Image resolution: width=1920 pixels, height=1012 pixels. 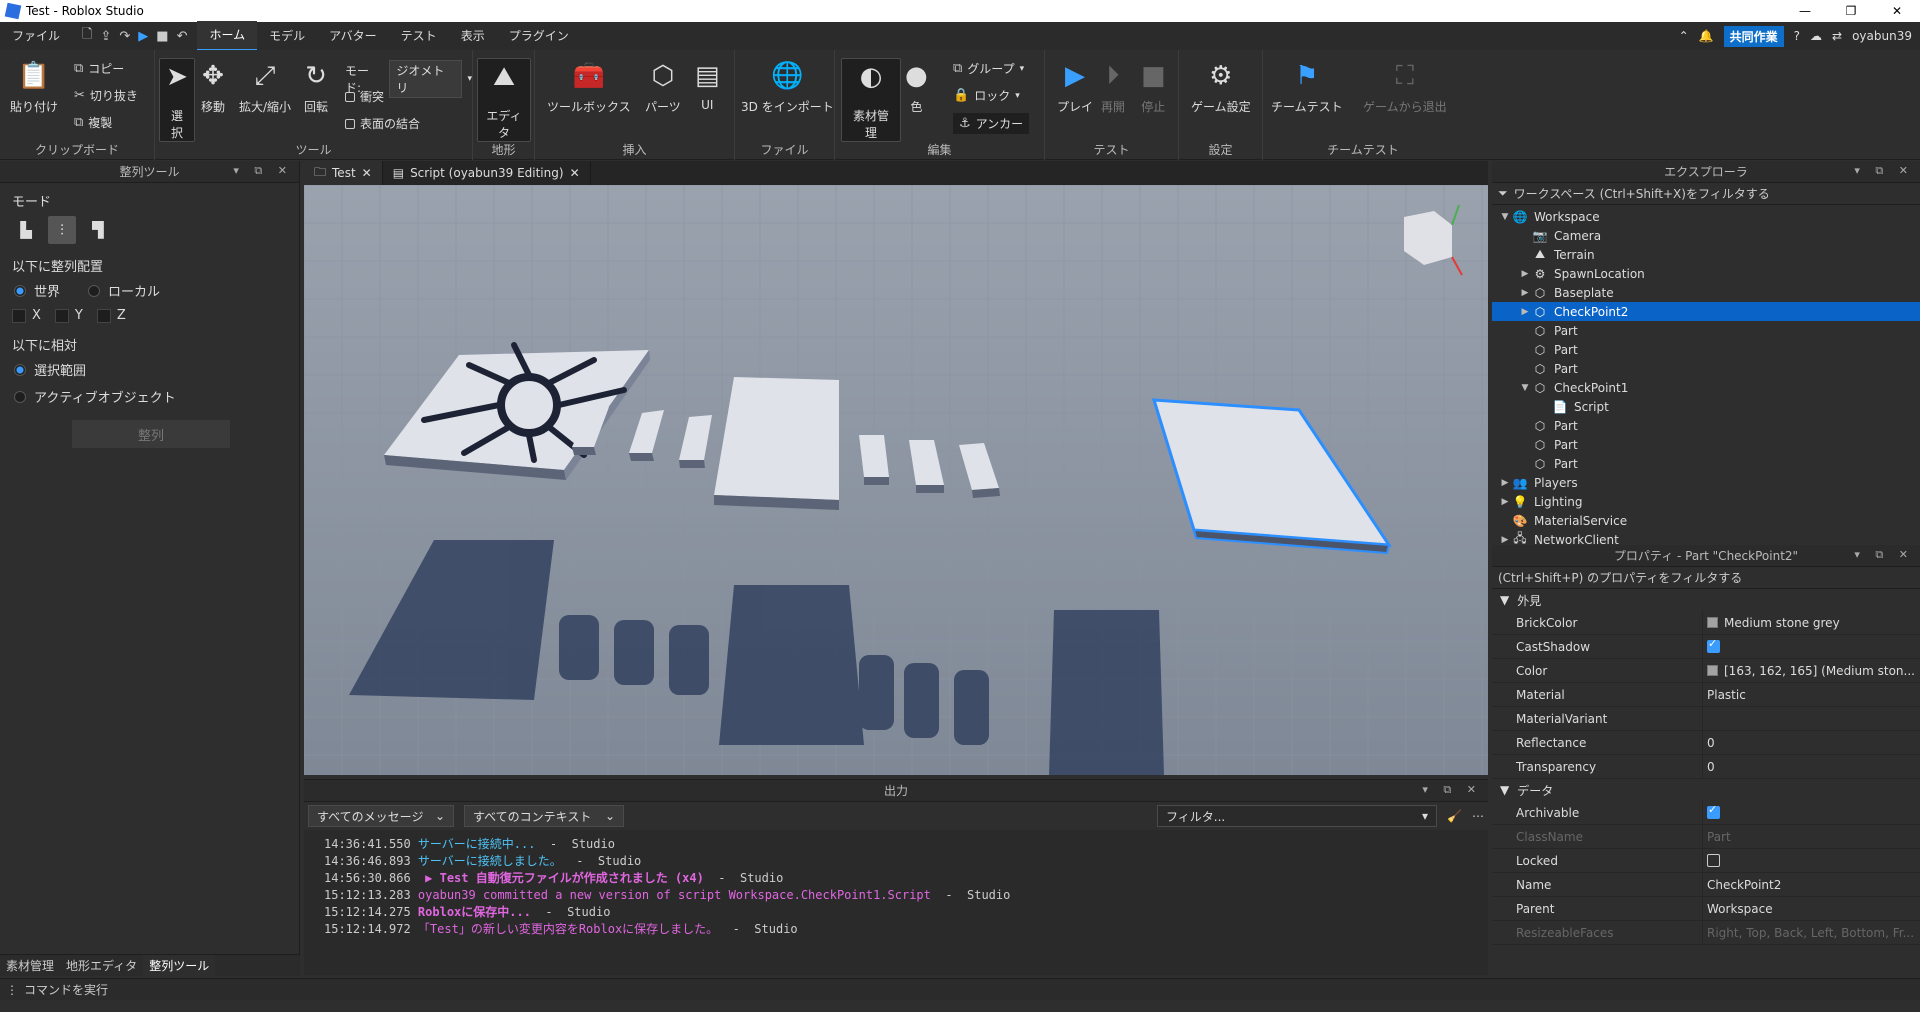 What do you see at coordinates (99, 68) in the screenshot?
I see `copy-button: ⧉ コピー` at bounding box center [99, 68].